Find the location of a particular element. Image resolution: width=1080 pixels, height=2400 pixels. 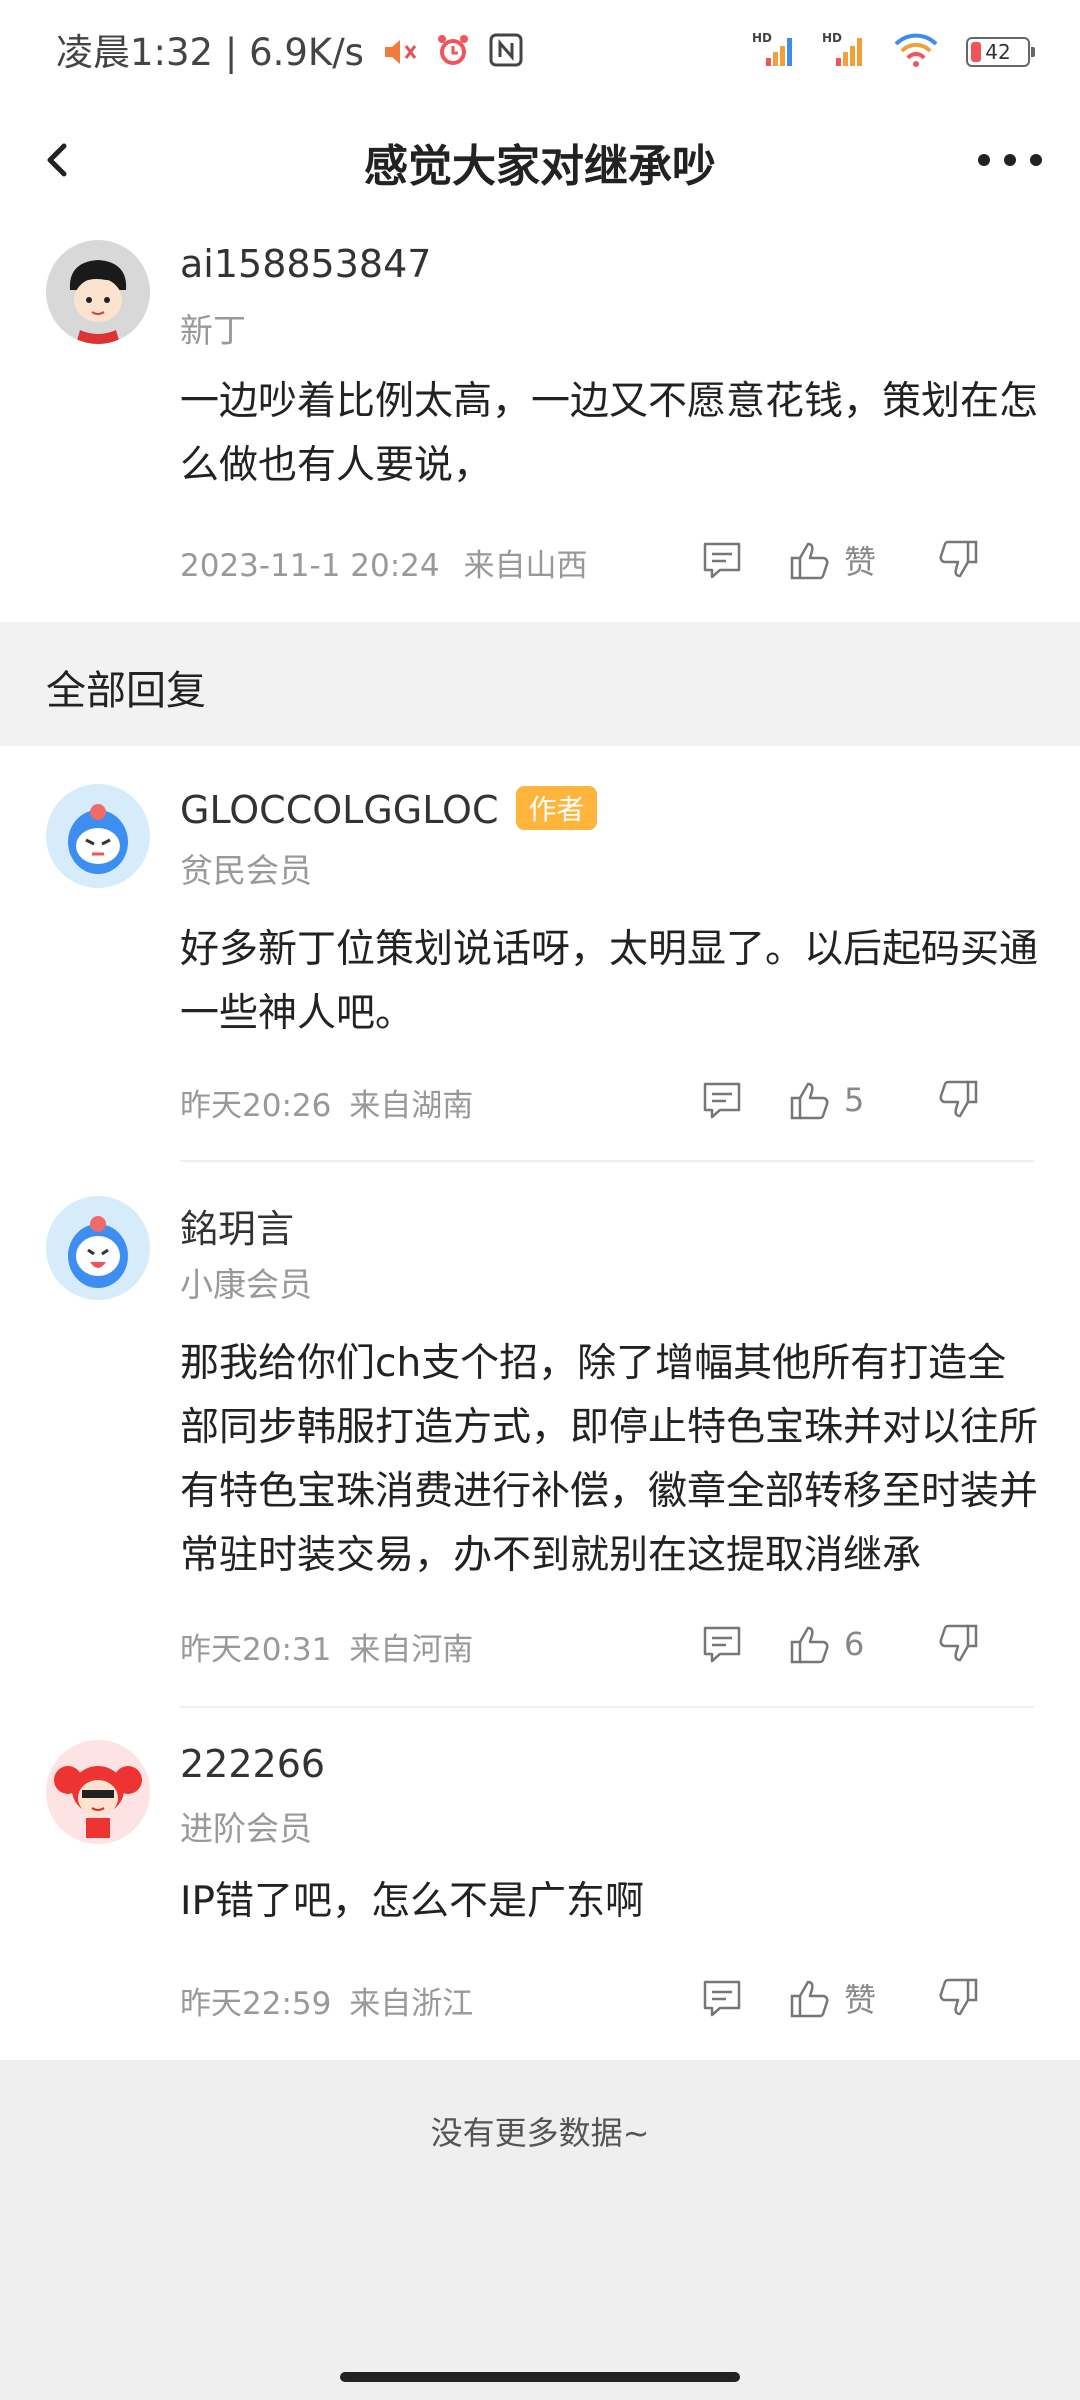

status-right: HD HD 42 is located at coordinates (893, 52).